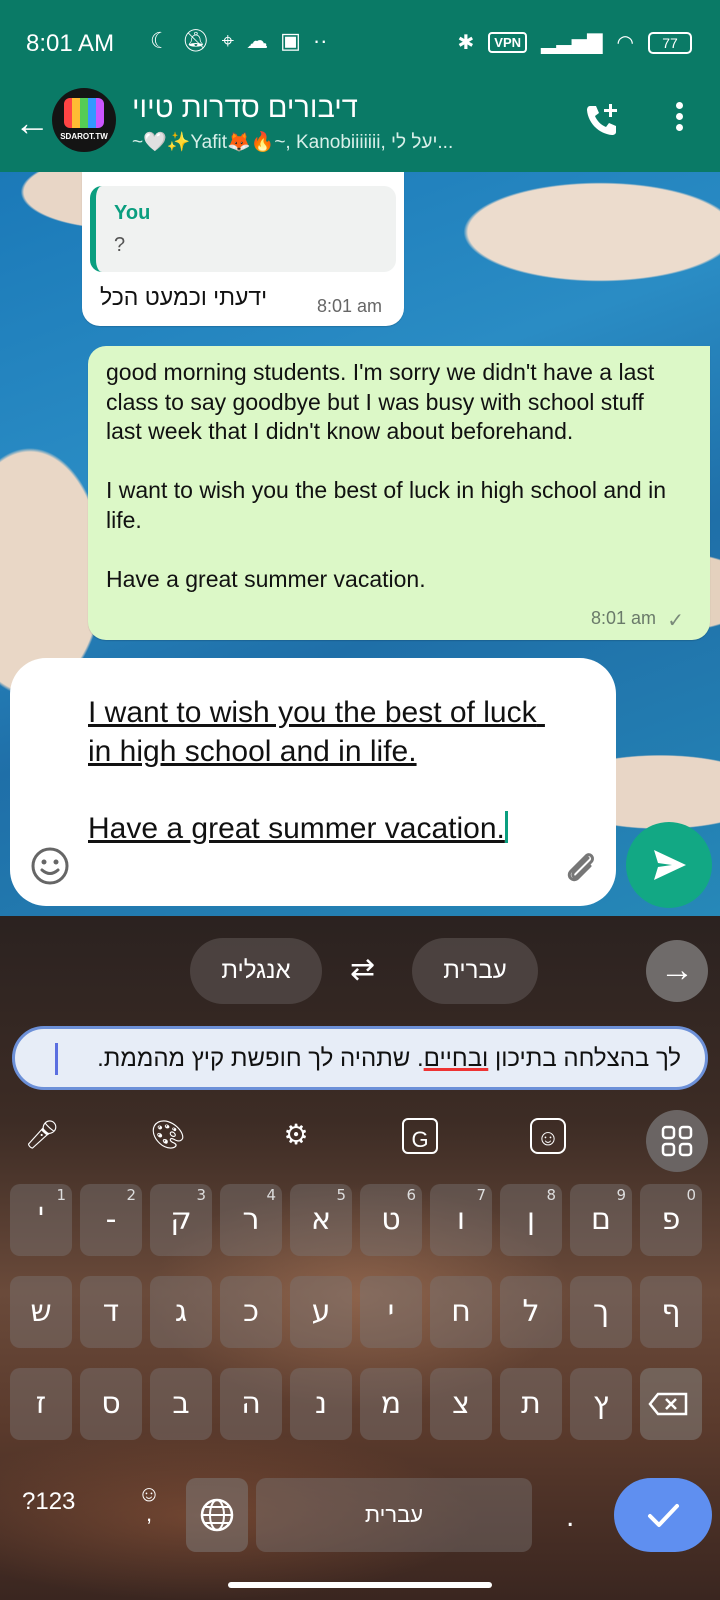 This screenshot has height=1600, width=720. What do you see at coordinates (251, 1404) in the screenshot?
I see `key: ה` at bounding box center [251, 1404].